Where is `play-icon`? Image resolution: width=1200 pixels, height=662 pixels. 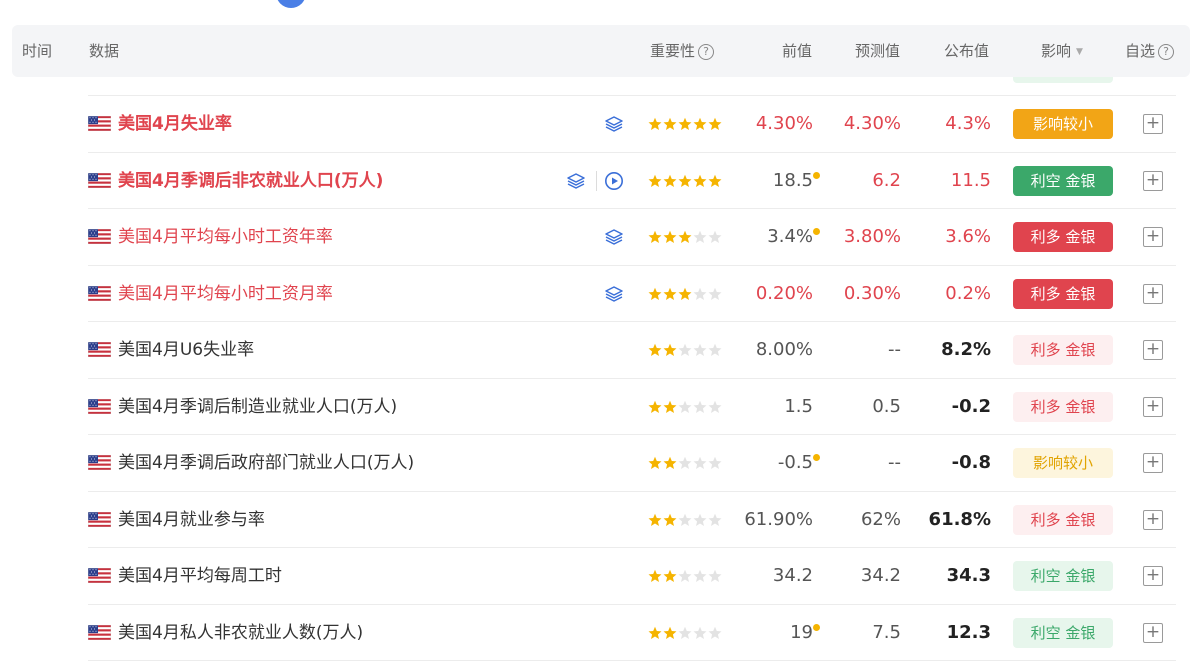 play-icon is located at coordinates (614, 181).